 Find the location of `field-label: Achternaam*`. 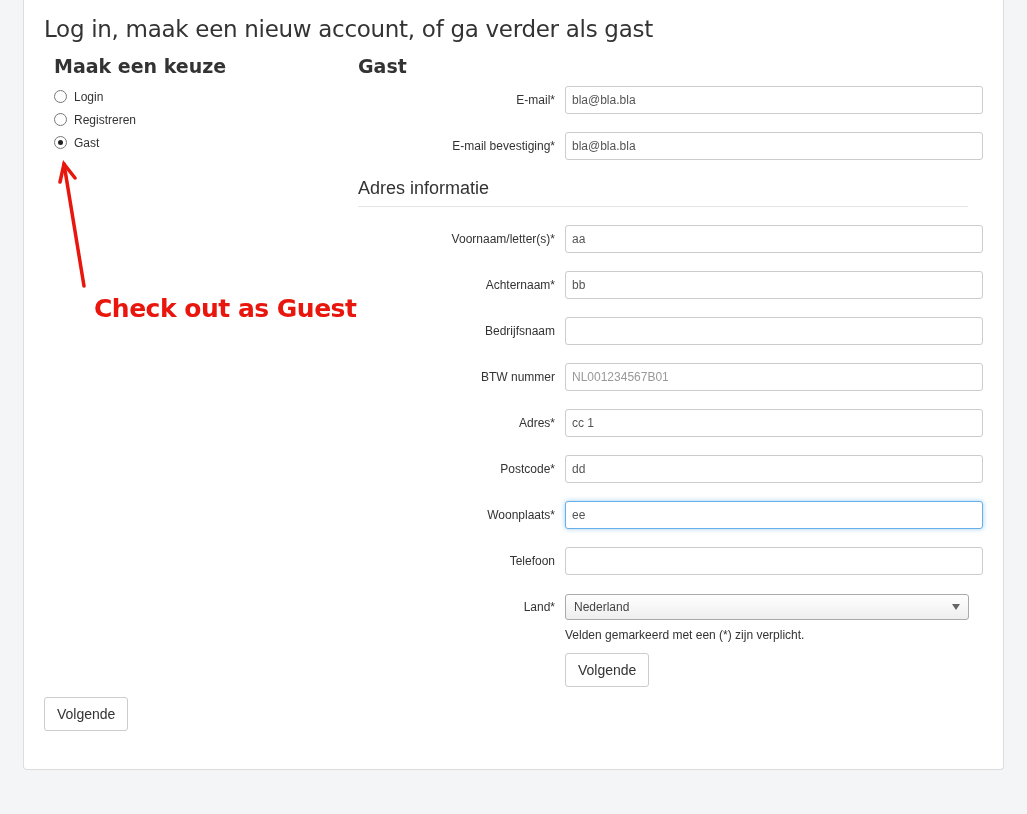

field-label: Achternaam* is located at coordinates (520, 285).